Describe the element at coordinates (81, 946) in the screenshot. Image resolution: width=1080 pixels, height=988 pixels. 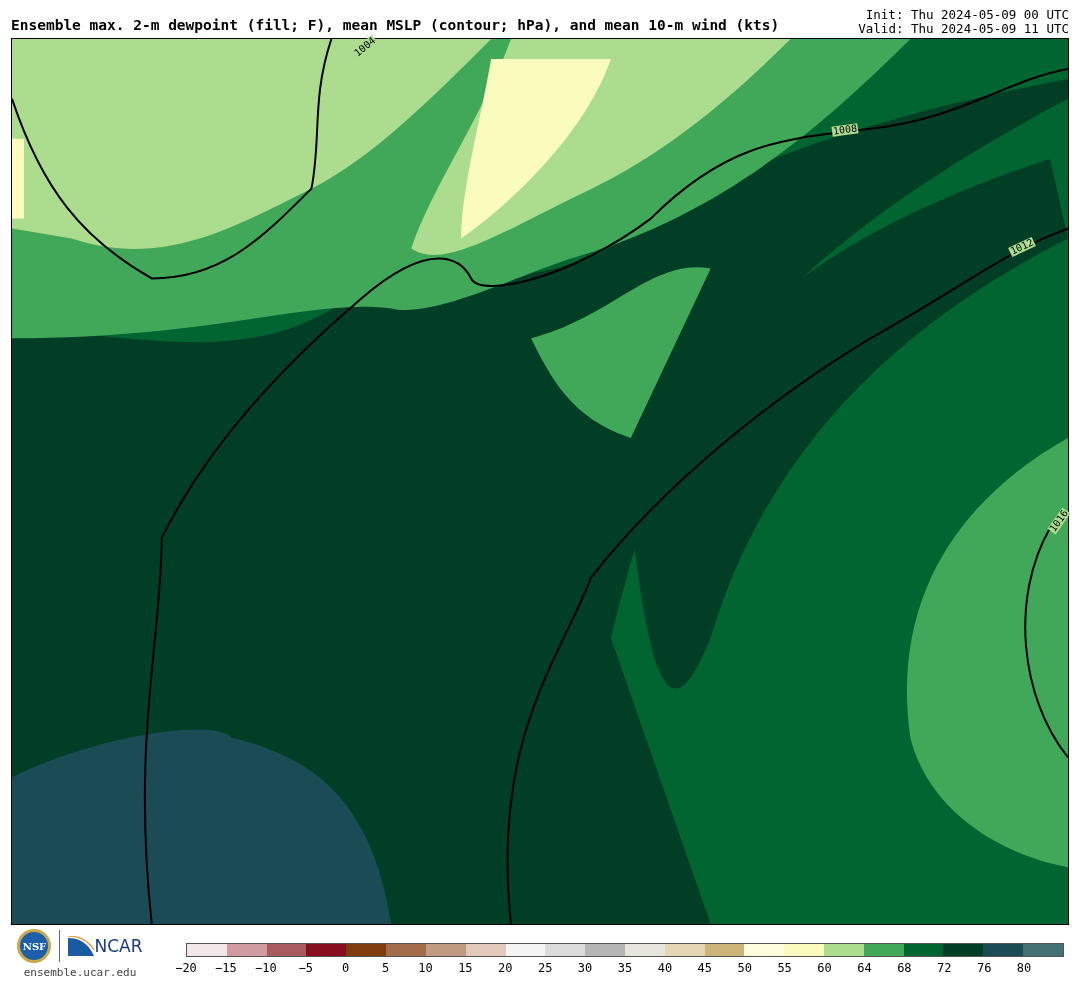
I see `ncar-swoosh-icon` at that location.